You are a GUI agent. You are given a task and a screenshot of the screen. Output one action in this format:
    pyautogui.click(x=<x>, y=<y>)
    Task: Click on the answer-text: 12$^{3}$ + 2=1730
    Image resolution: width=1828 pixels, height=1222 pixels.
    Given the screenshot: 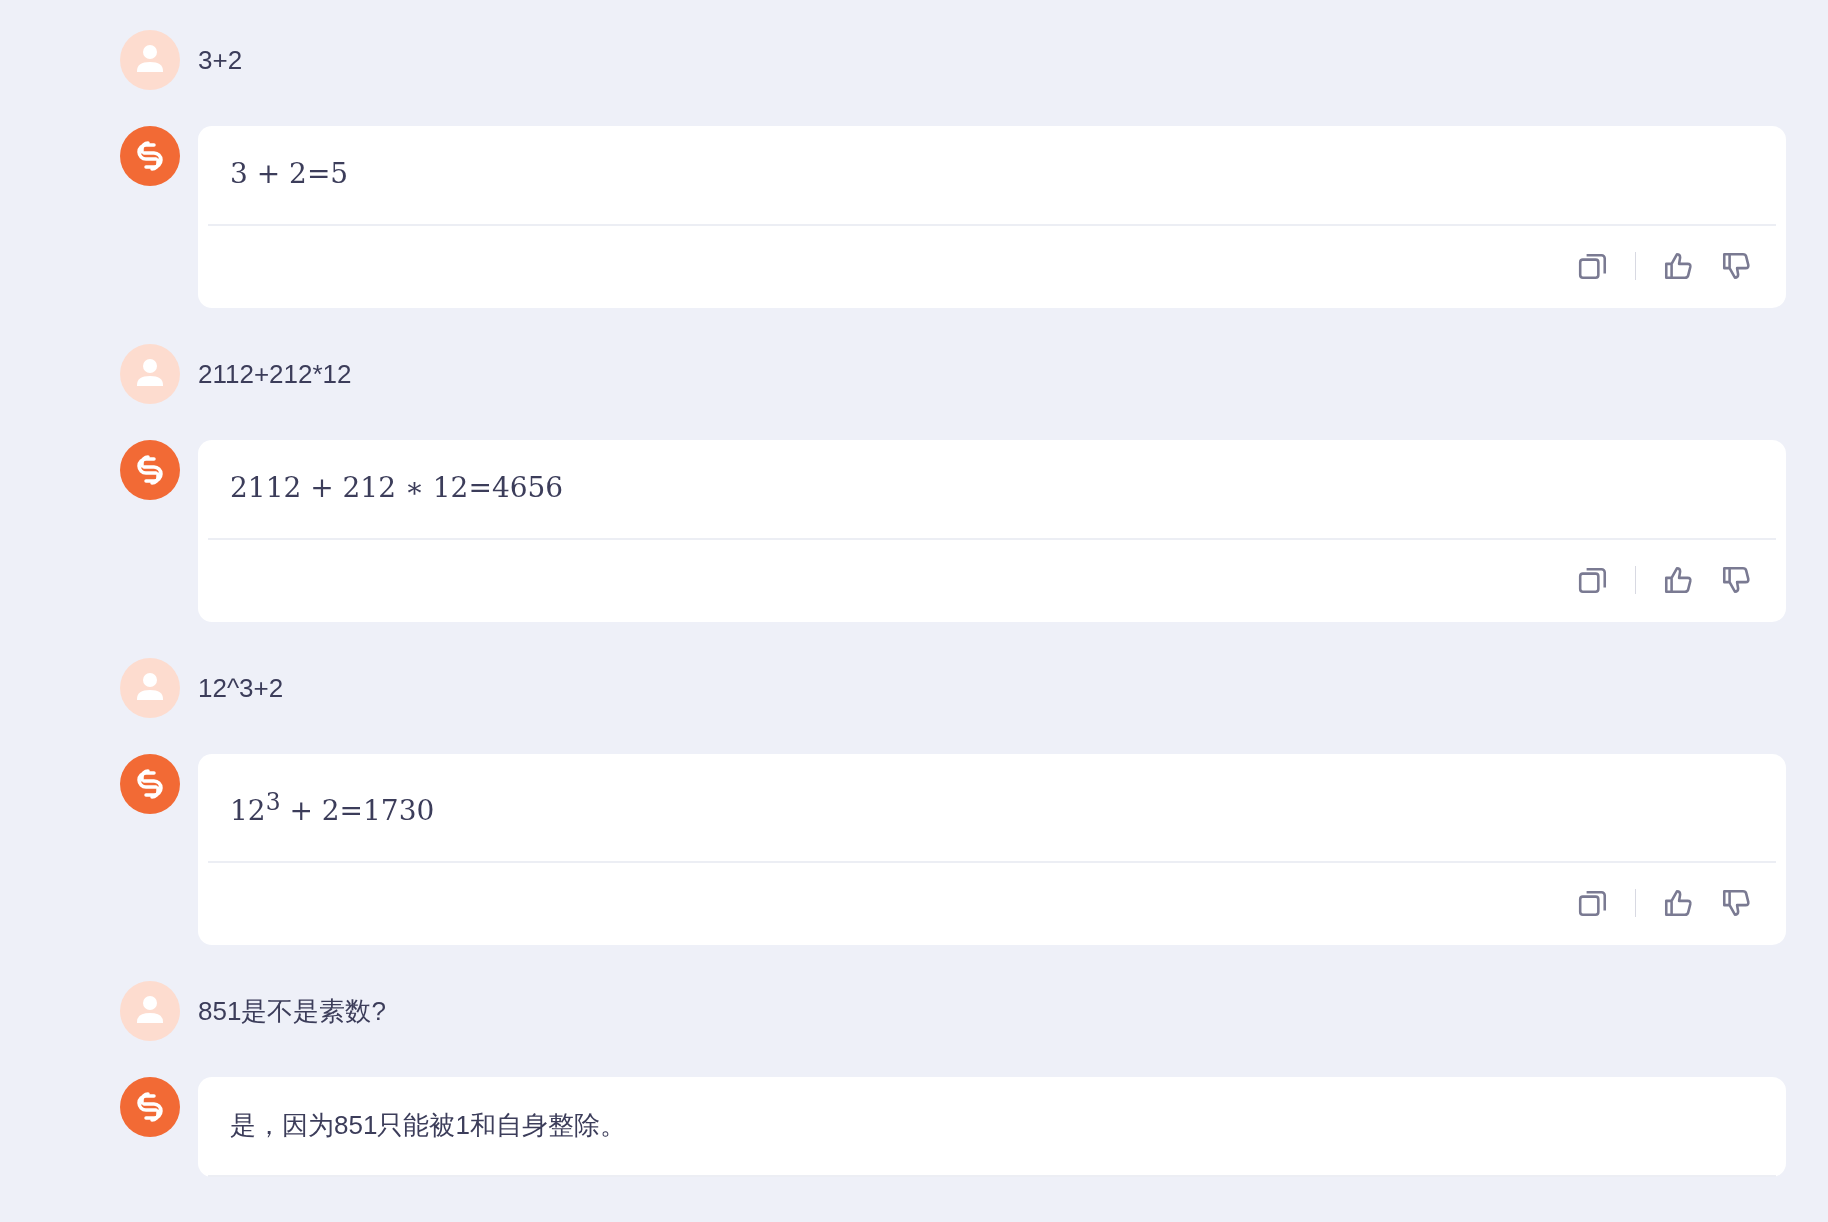 What is the action you would take?
    pyautogui.click(x=332, y=808)
    